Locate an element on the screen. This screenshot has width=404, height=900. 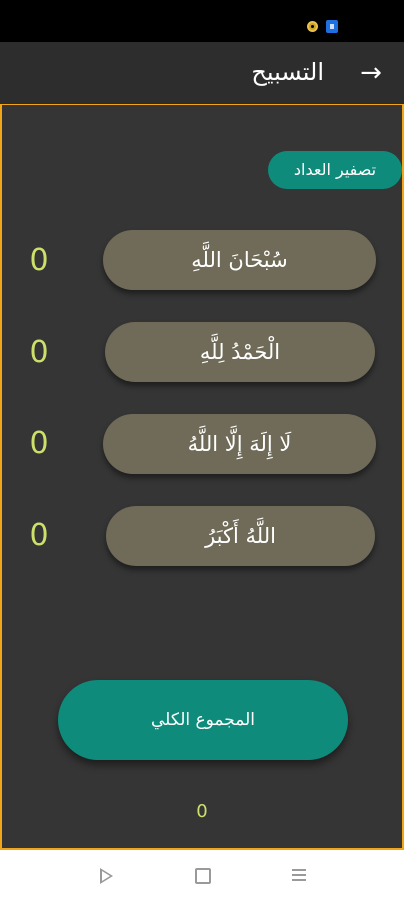
dhikr-count-alhamdulillah: 0 is located at coordinates (39, 352).